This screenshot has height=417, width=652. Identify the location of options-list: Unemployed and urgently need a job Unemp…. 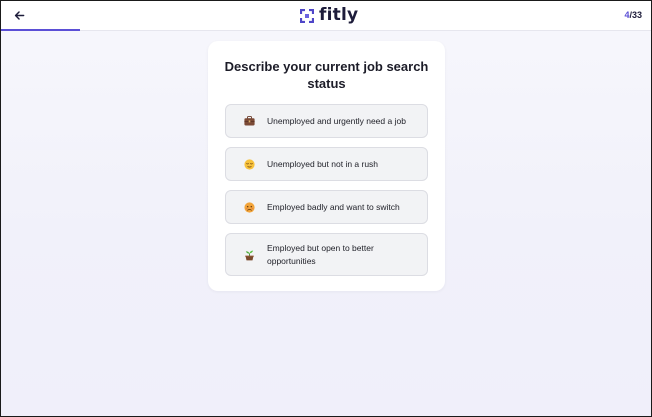
(326, 190).